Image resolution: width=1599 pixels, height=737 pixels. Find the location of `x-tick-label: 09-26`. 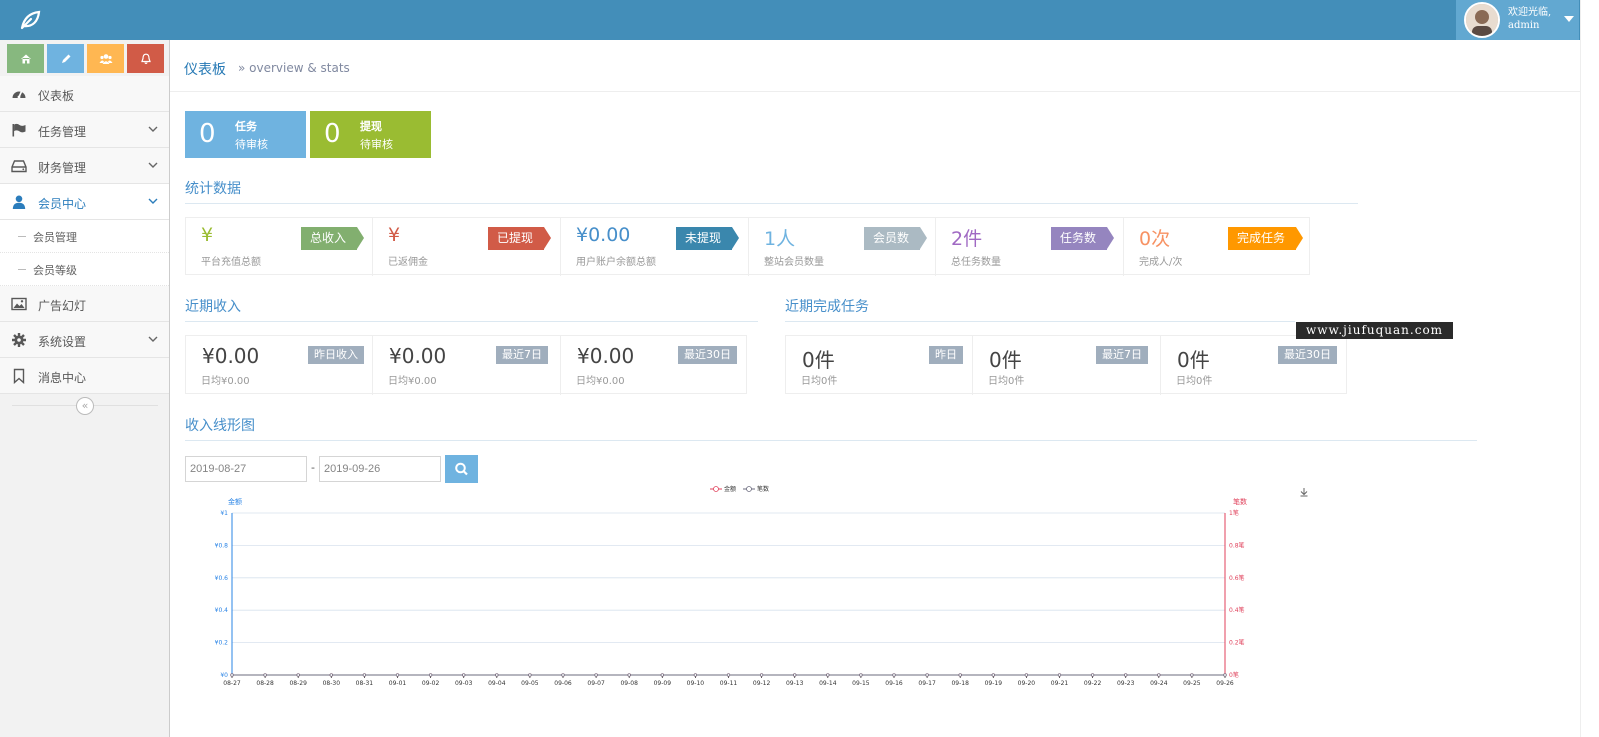

x-tick-label: 09-26 is located at coordinates (1225, 683).